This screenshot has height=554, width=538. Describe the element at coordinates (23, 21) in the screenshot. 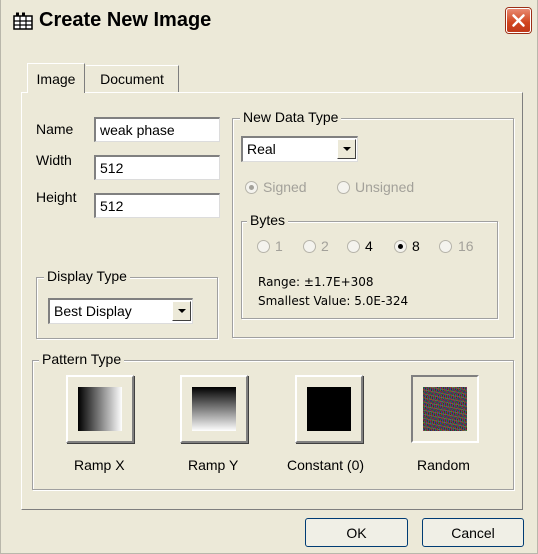

I see `image-grid-icon` at that location.